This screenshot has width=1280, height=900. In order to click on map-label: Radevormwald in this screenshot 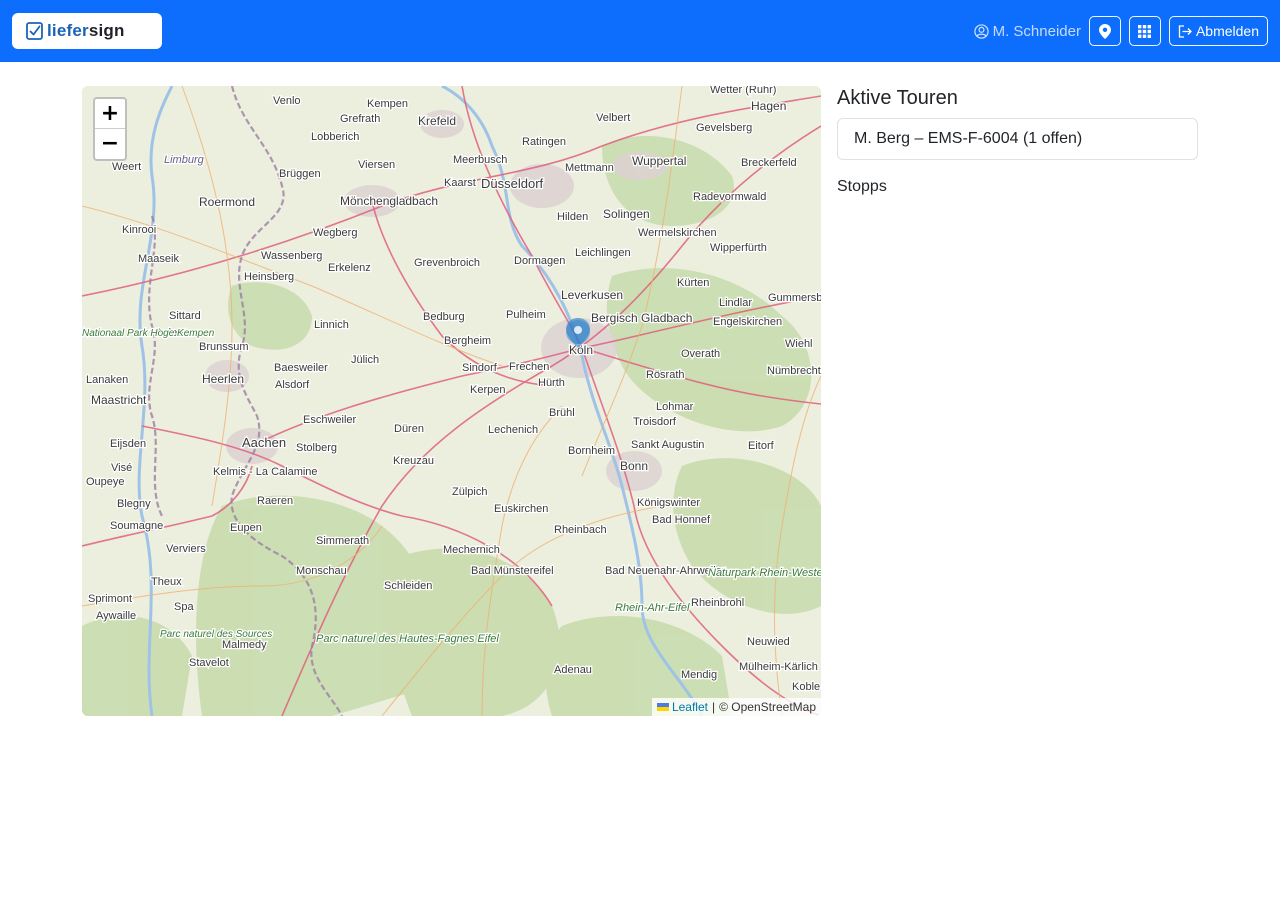, I will do `click(729, 197)`.